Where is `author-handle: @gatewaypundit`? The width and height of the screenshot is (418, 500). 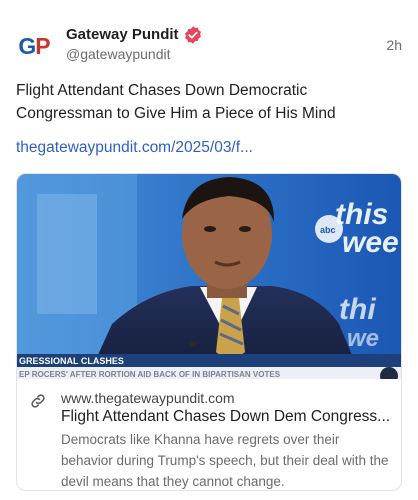 author-handle: @gatewaypundit is located at coordinates (118, 54).